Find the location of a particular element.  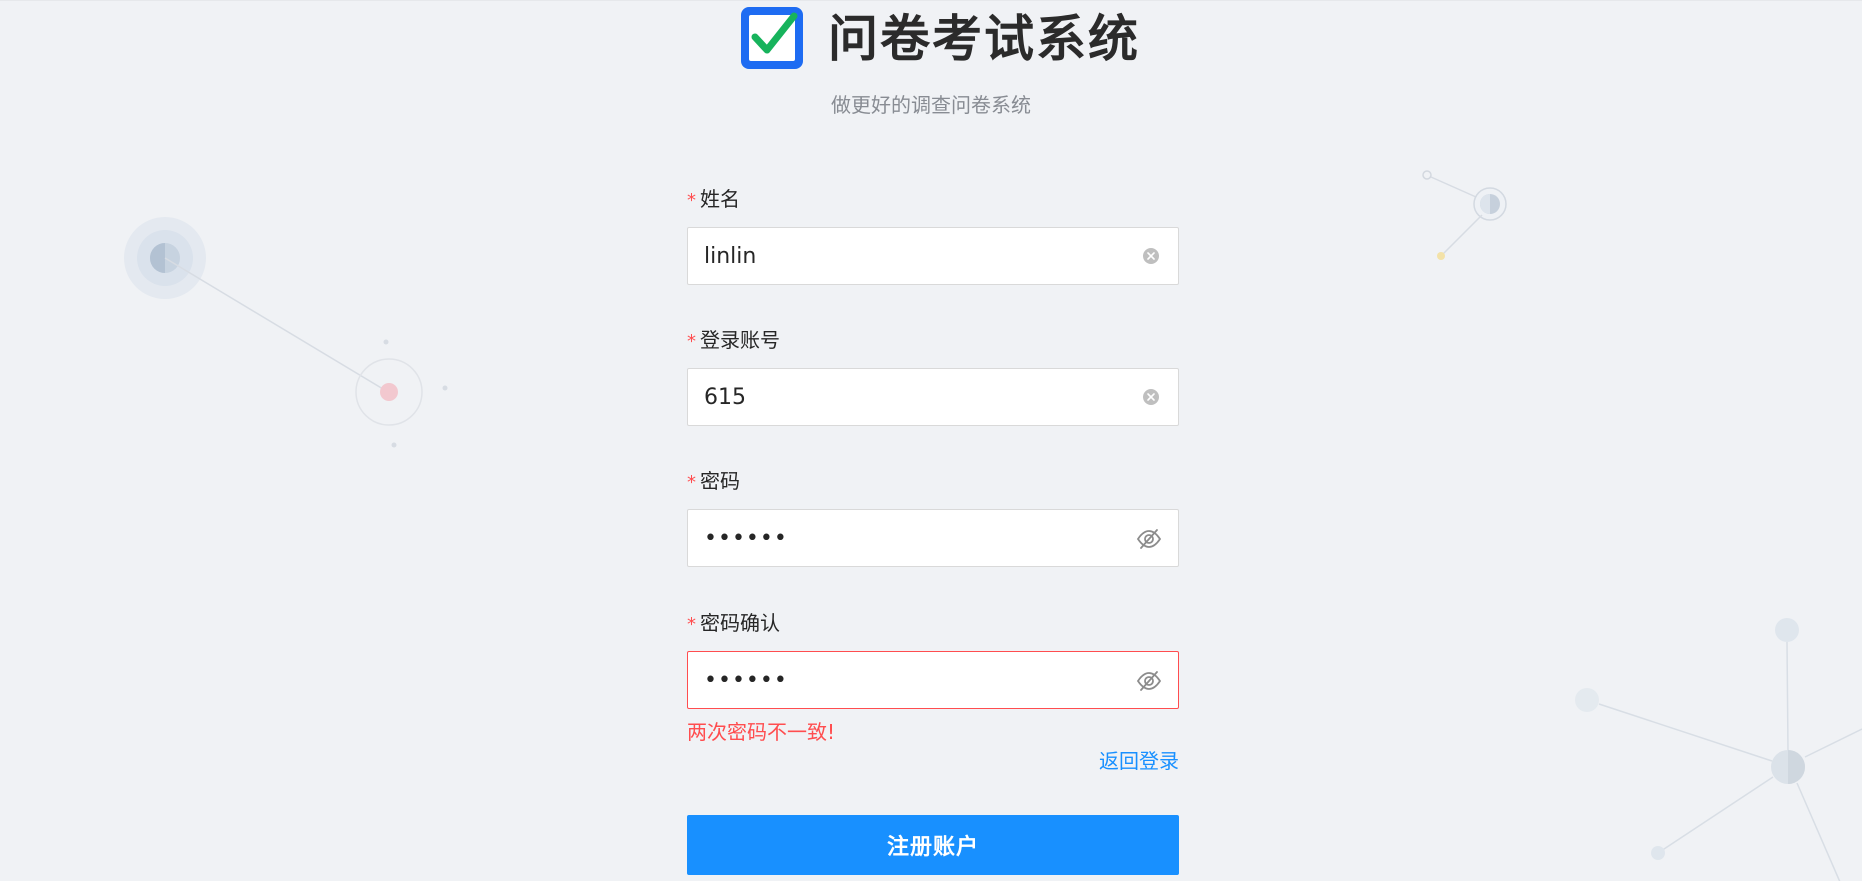

account-input-box is located at coordinates (933, 397).